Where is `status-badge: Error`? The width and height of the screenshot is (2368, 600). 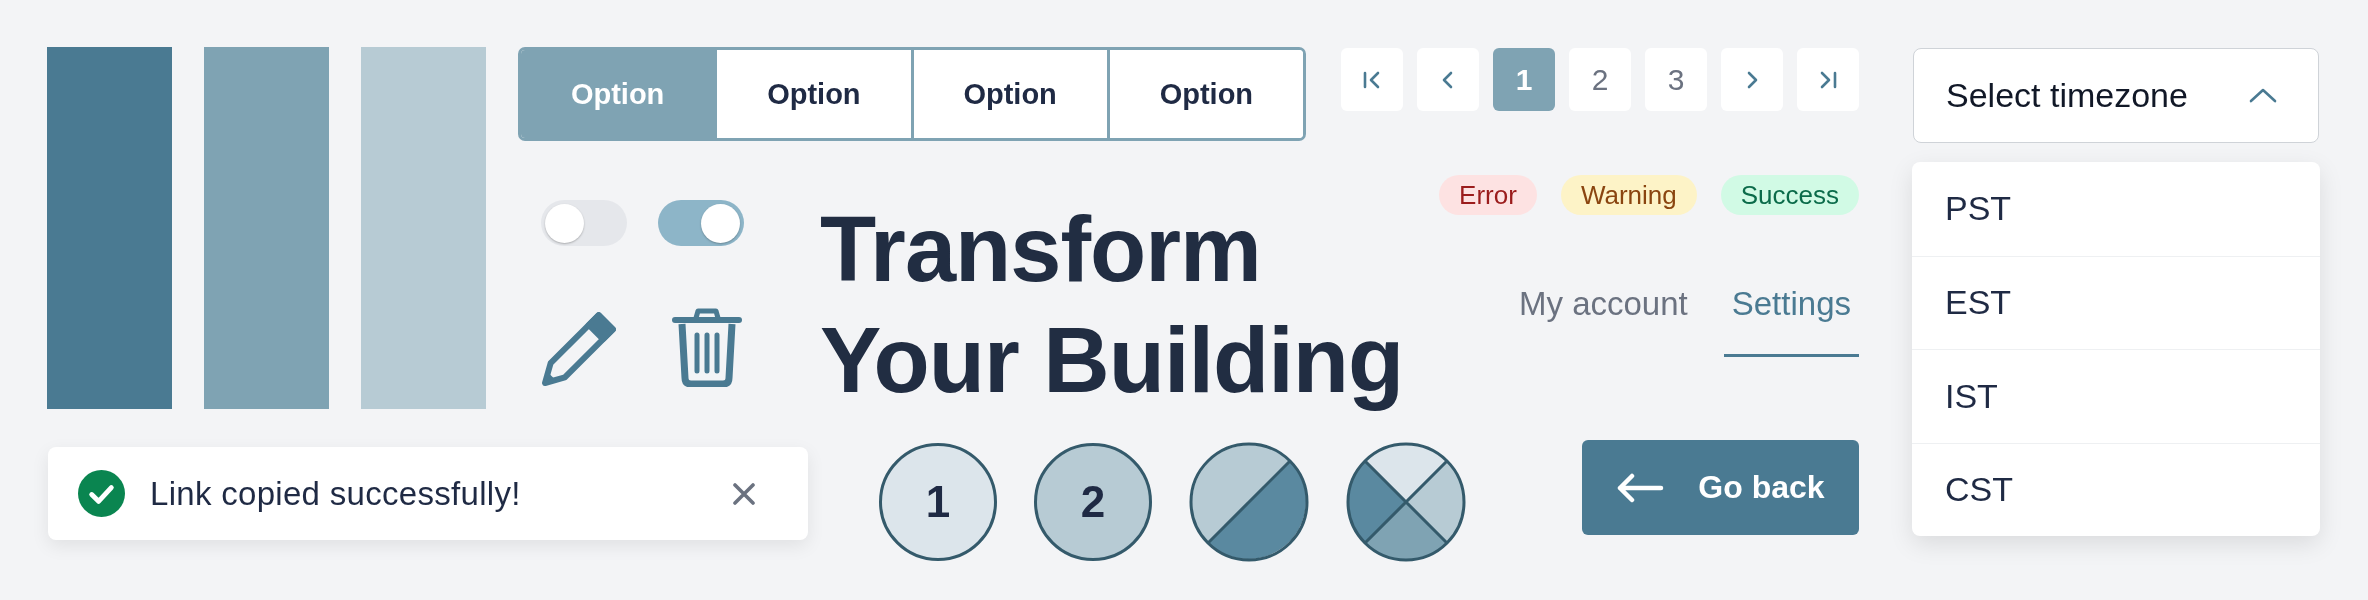 status-badge: Error is located at coordinates (1488, 195).